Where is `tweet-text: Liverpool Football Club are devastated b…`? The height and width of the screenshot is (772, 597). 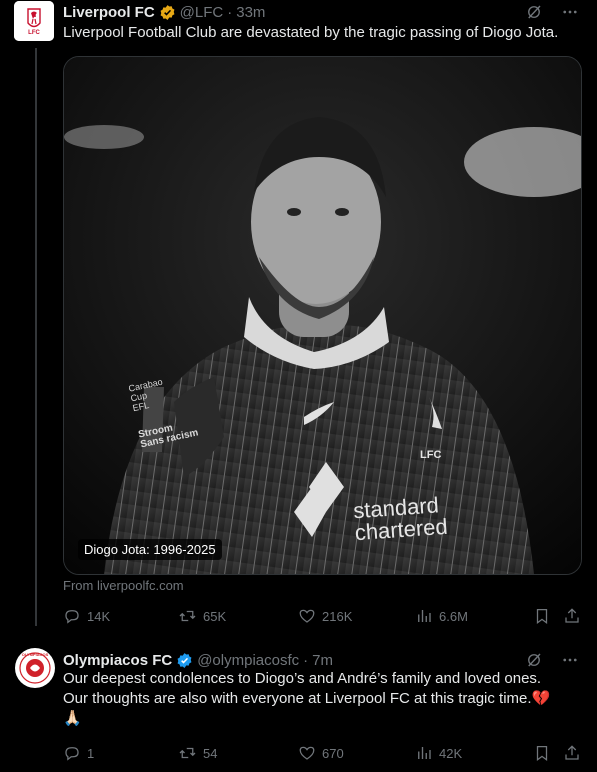
tweet-text: Liverpool Football Club are devastated b… is located at coordinates (311, 32).